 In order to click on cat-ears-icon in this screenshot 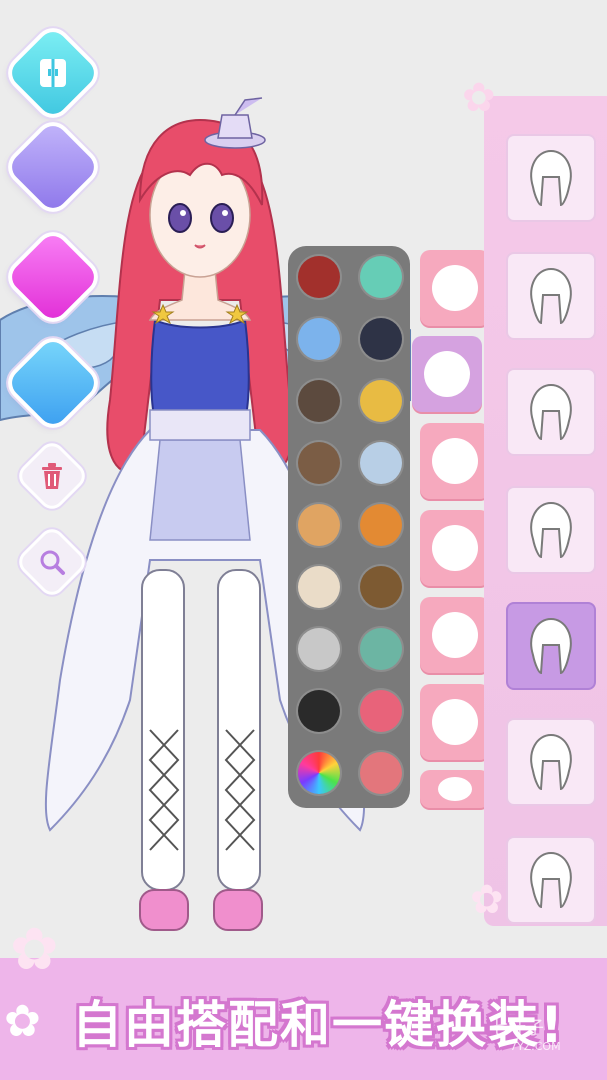, I will do `click(455, 789)`.